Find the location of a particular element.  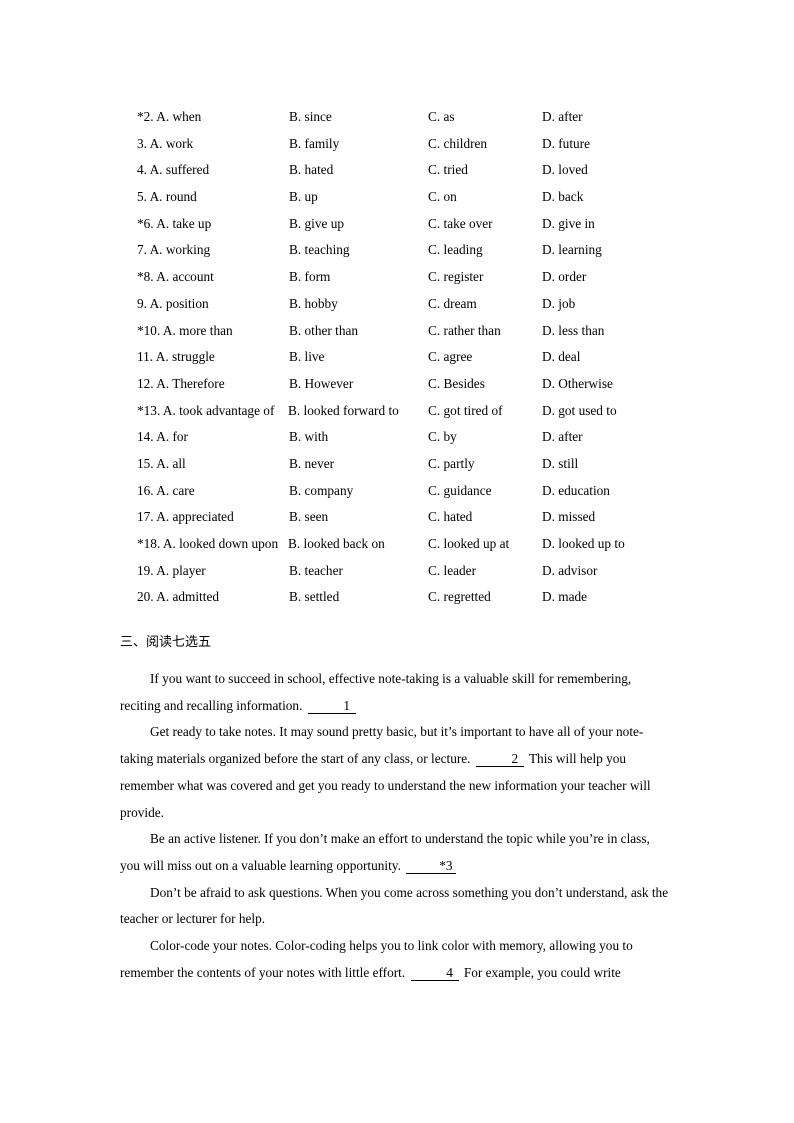

cloze-option-c: C. on is located at coordinates (442, 197).